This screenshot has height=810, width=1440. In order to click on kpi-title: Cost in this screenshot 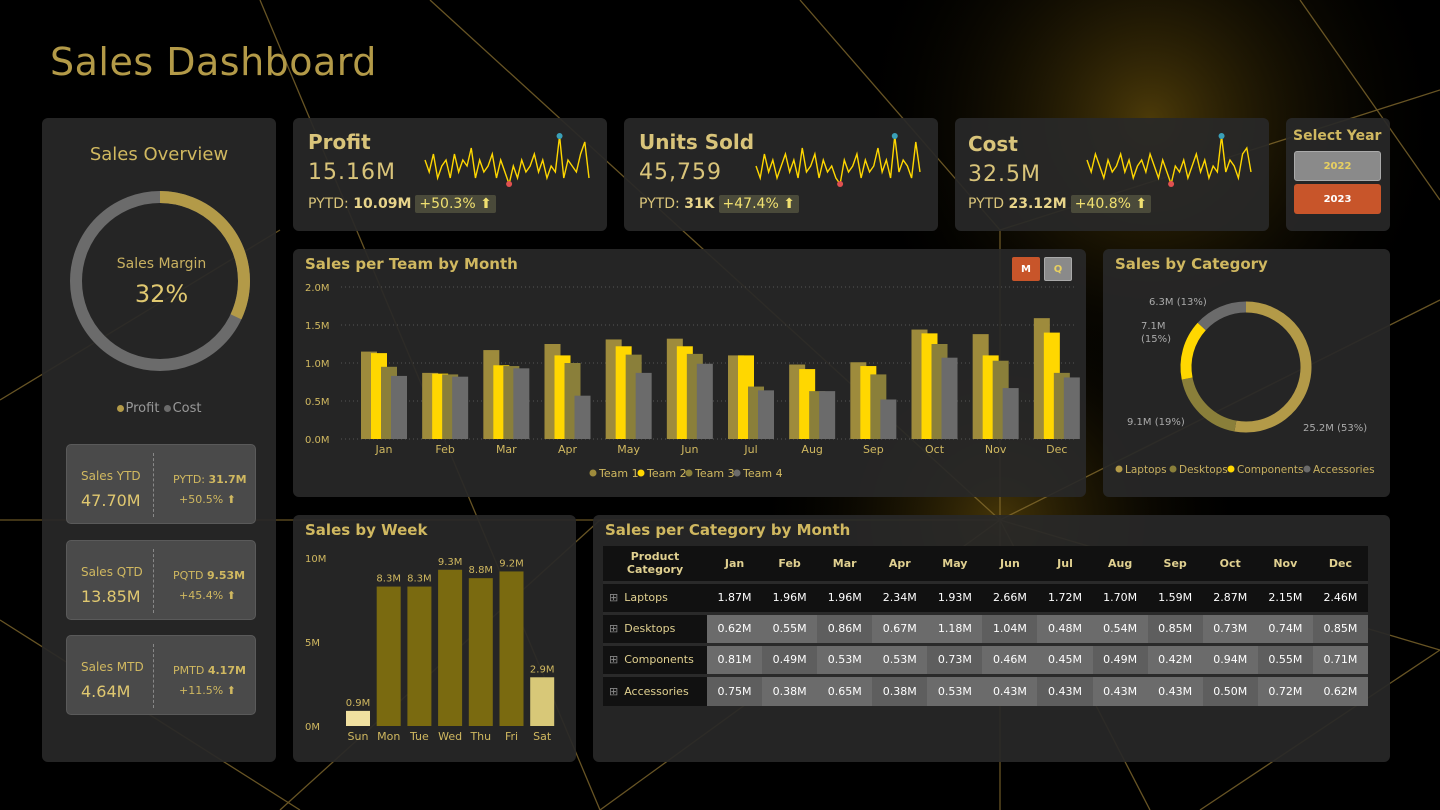, I will do `click(993, 144)`.